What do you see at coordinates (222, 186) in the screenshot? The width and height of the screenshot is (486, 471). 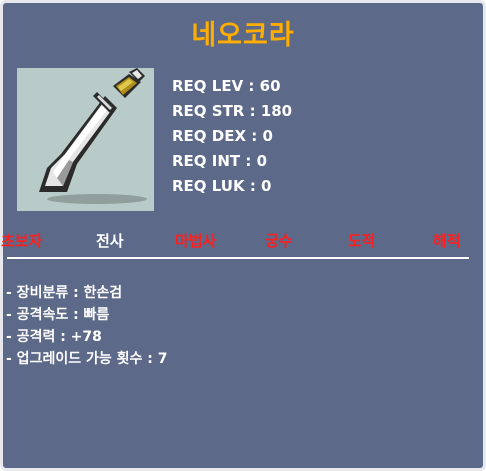 I see `req-luk: REQ LUK : 0` at bounding box center [222, 186].